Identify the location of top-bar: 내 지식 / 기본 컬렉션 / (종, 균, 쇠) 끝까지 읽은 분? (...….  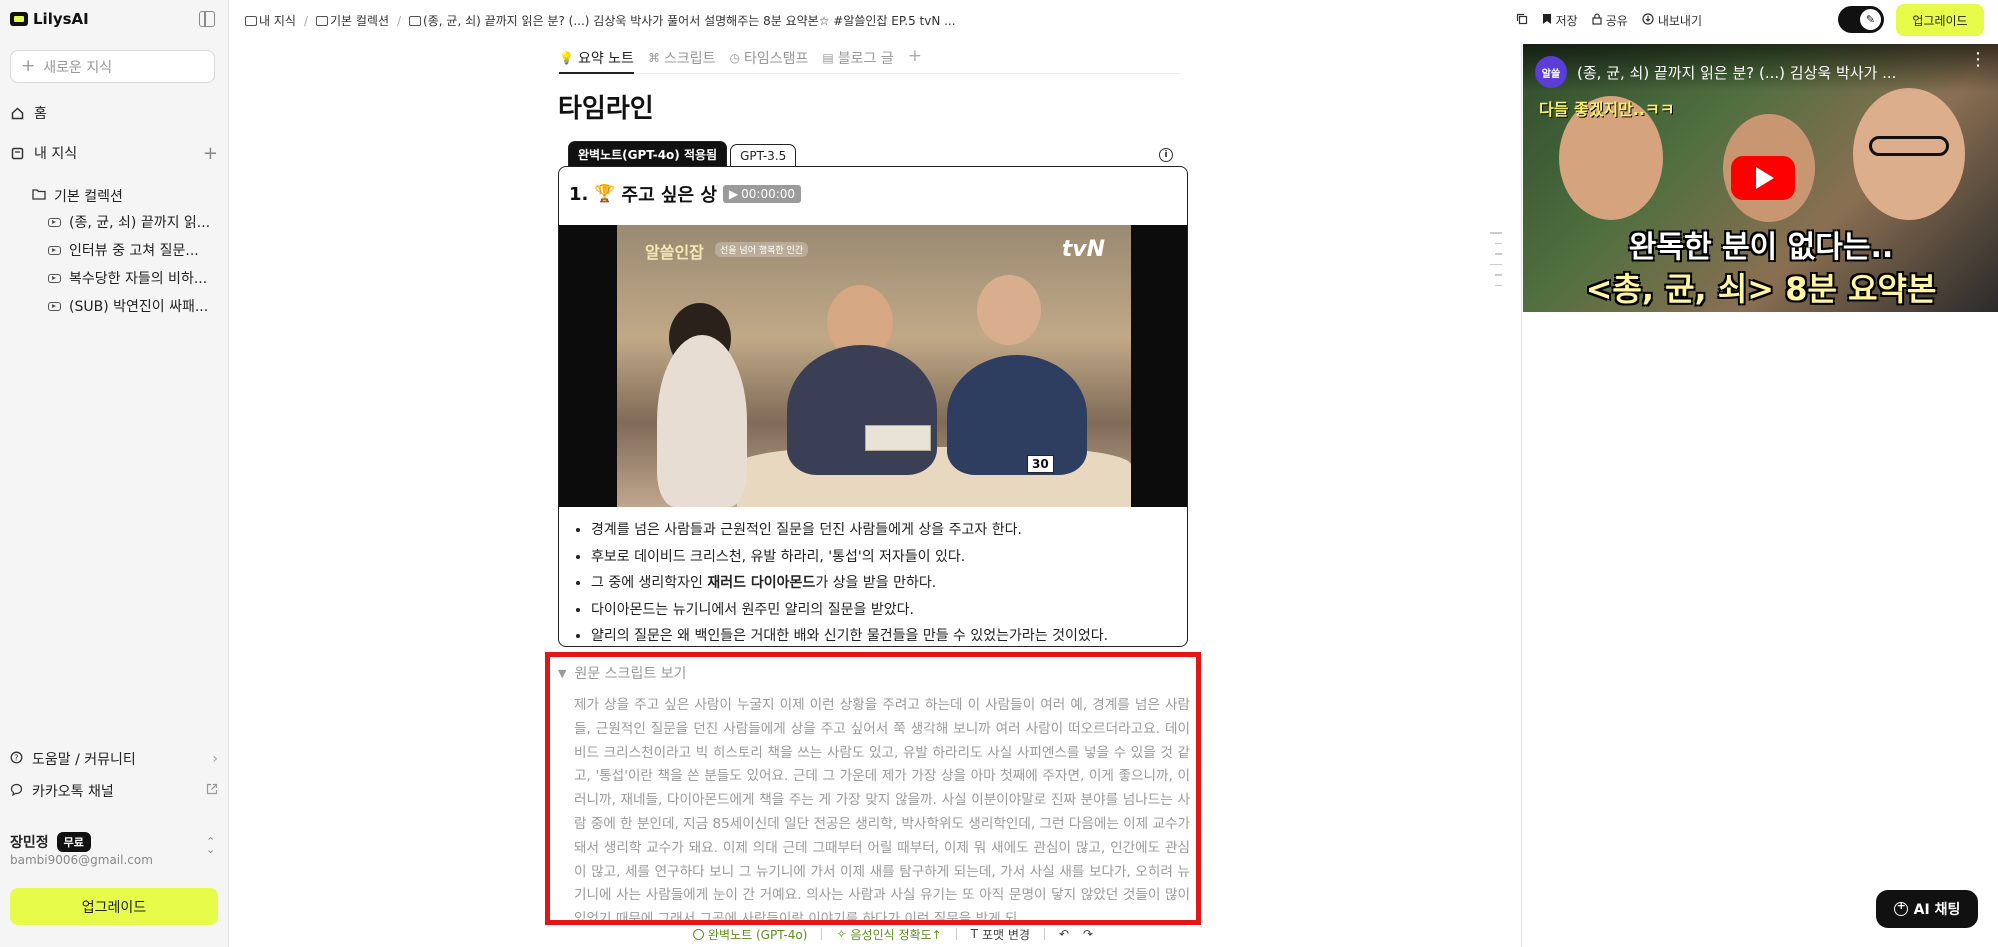
(1113, 21).